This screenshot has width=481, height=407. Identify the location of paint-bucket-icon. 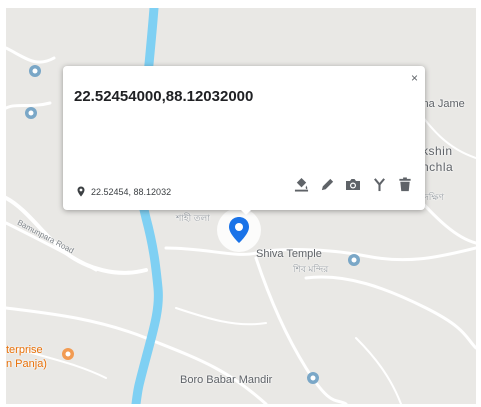
(301, 184).